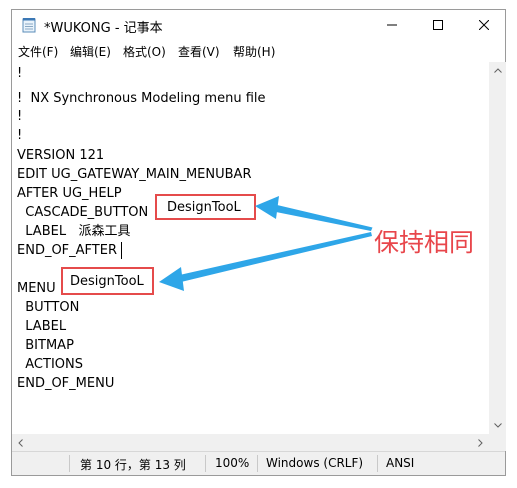 This screenshot has width=517, height=488. I want to click on chevron-down-icon, so click(497, 425).